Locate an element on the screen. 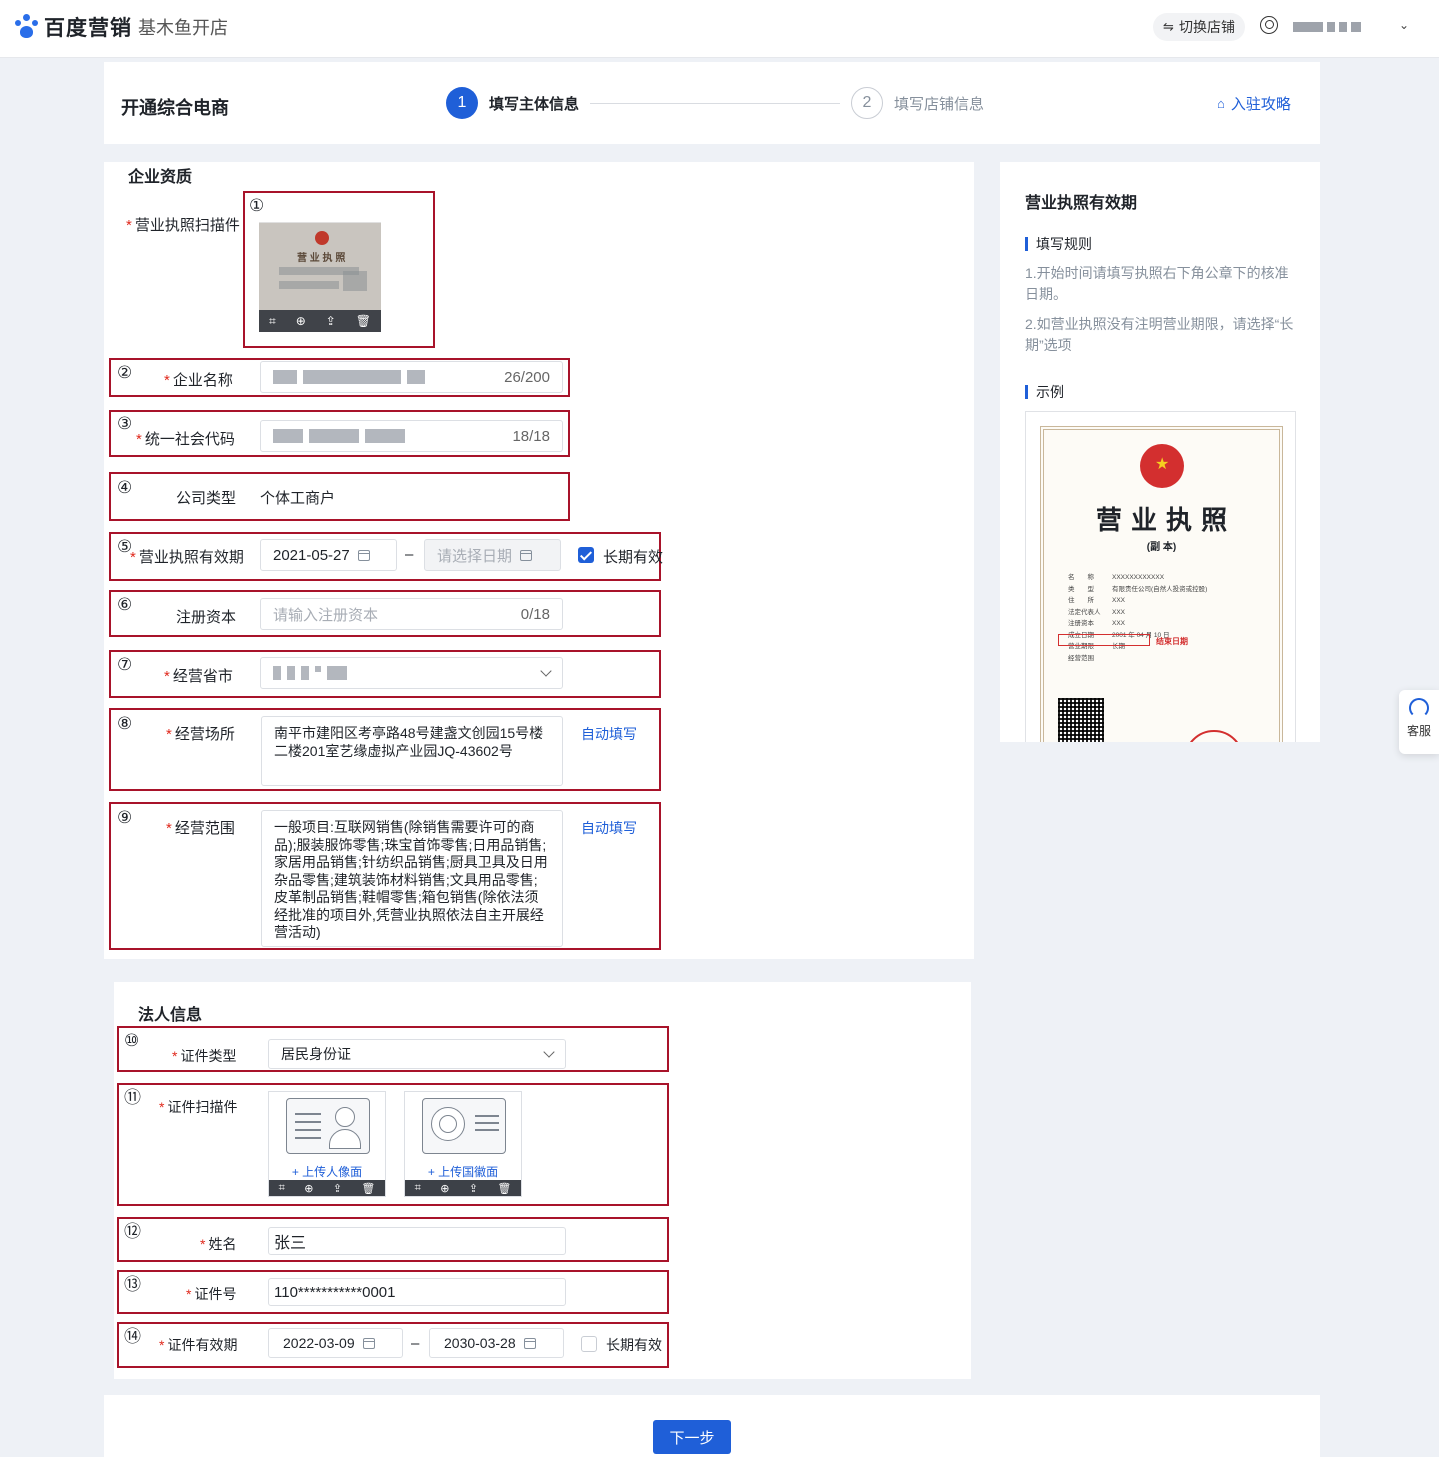 This screenshot has height=1457, width=1439. sample-field-key: 注册资本 is located at coordinates (1081, 623).